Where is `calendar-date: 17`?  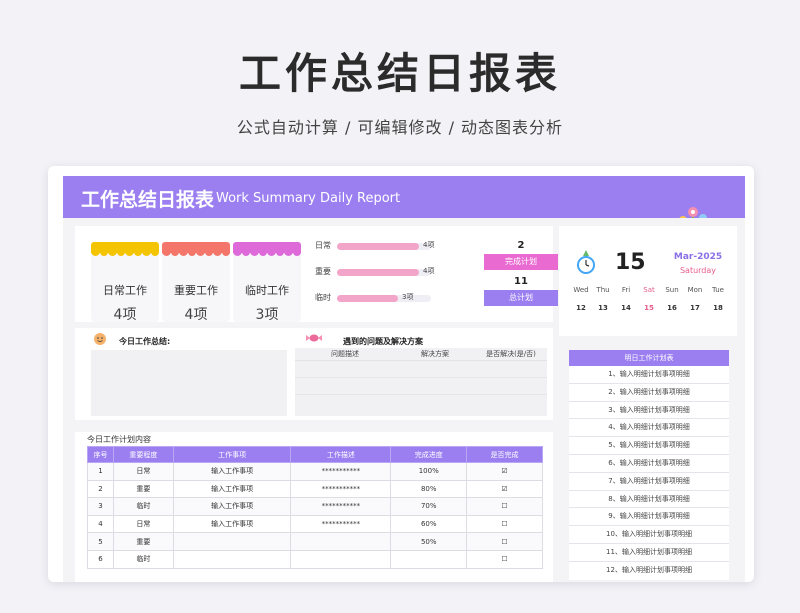 calendar-date: 17 is located at coordinates (695, 308).